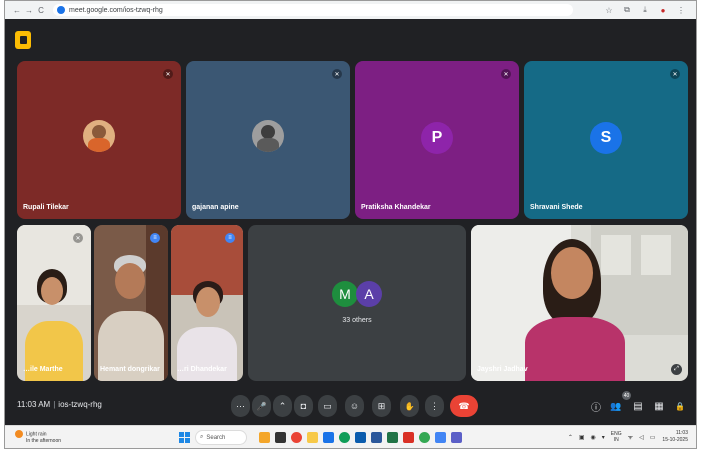 Image resolution: width=701 pixels, height=449 pixels. What do you see at coordinates (215, 207) in the screenshot?
I see `participant-name: gajanan apine` at bounding box center [215, 207].